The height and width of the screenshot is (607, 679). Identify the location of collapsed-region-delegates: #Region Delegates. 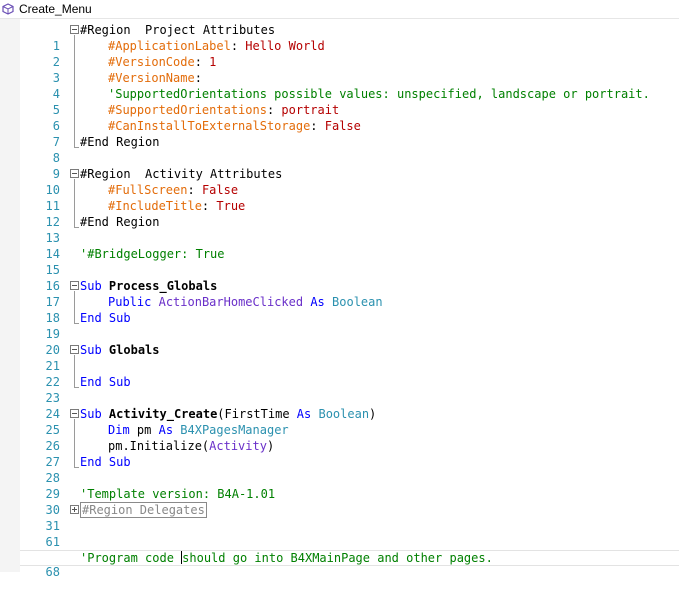
(143, 510).